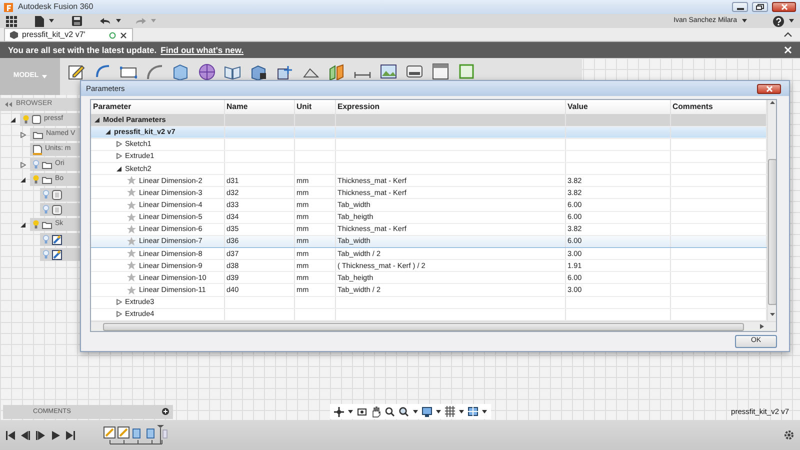 The height and width of the screenshot is (450, 800). Describe the element at coordinates (70, 435) in the screenshot. I see `skip-end-icon` at that location.